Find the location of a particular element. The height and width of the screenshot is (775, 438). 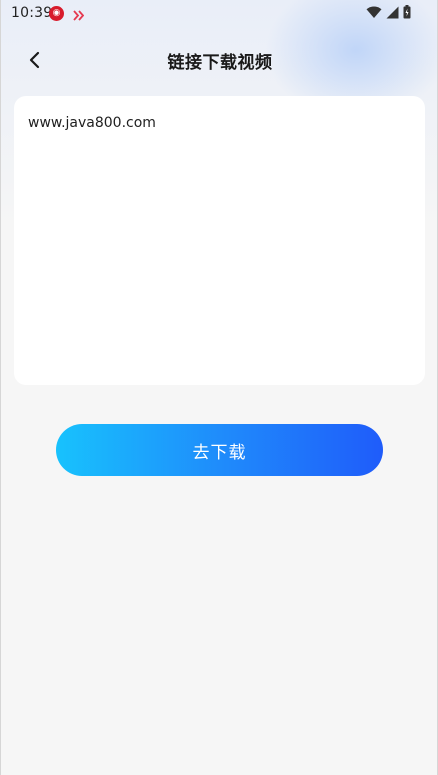

download-button: 去下载 is located at coordinates (219, 450).